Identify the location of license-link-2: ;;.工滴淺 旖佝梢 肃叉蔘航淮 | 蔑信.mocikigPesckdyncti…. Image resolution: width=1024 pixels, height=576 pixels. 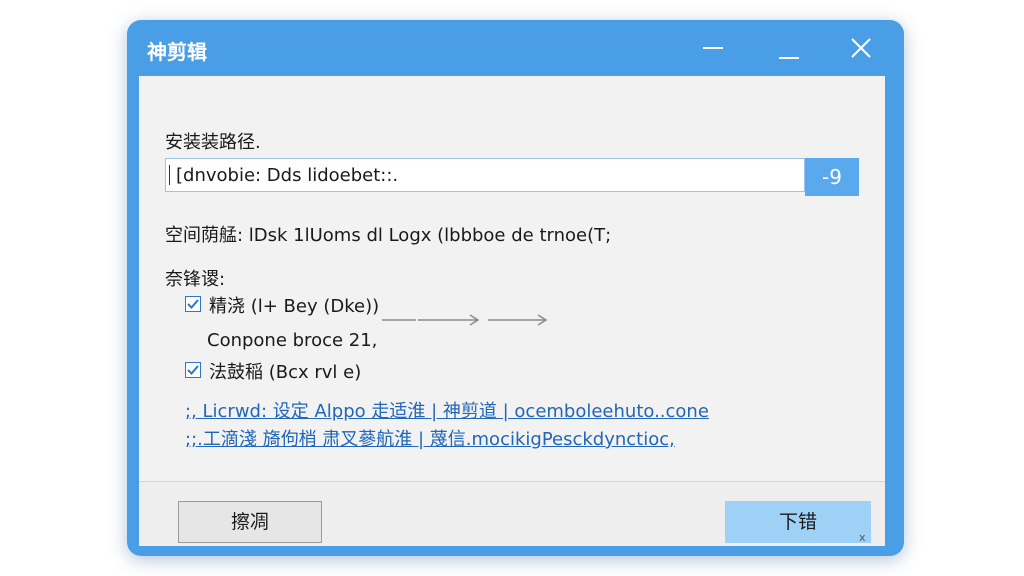
(430, 438).